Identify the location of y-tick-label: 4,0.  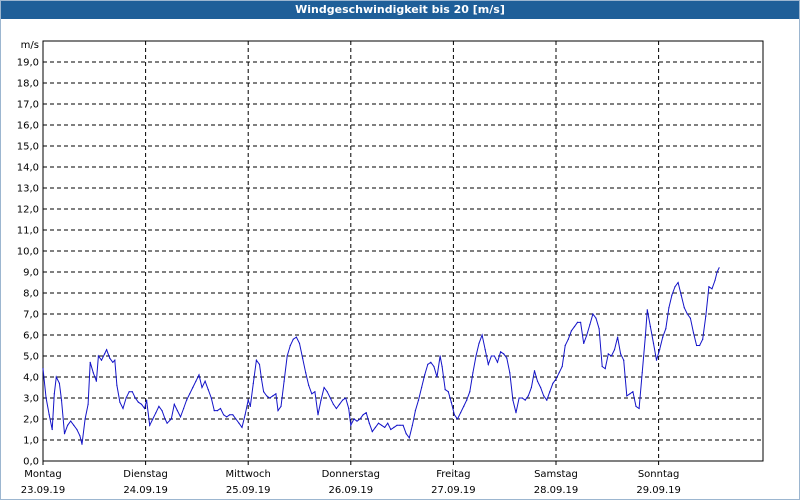
(31, 378).